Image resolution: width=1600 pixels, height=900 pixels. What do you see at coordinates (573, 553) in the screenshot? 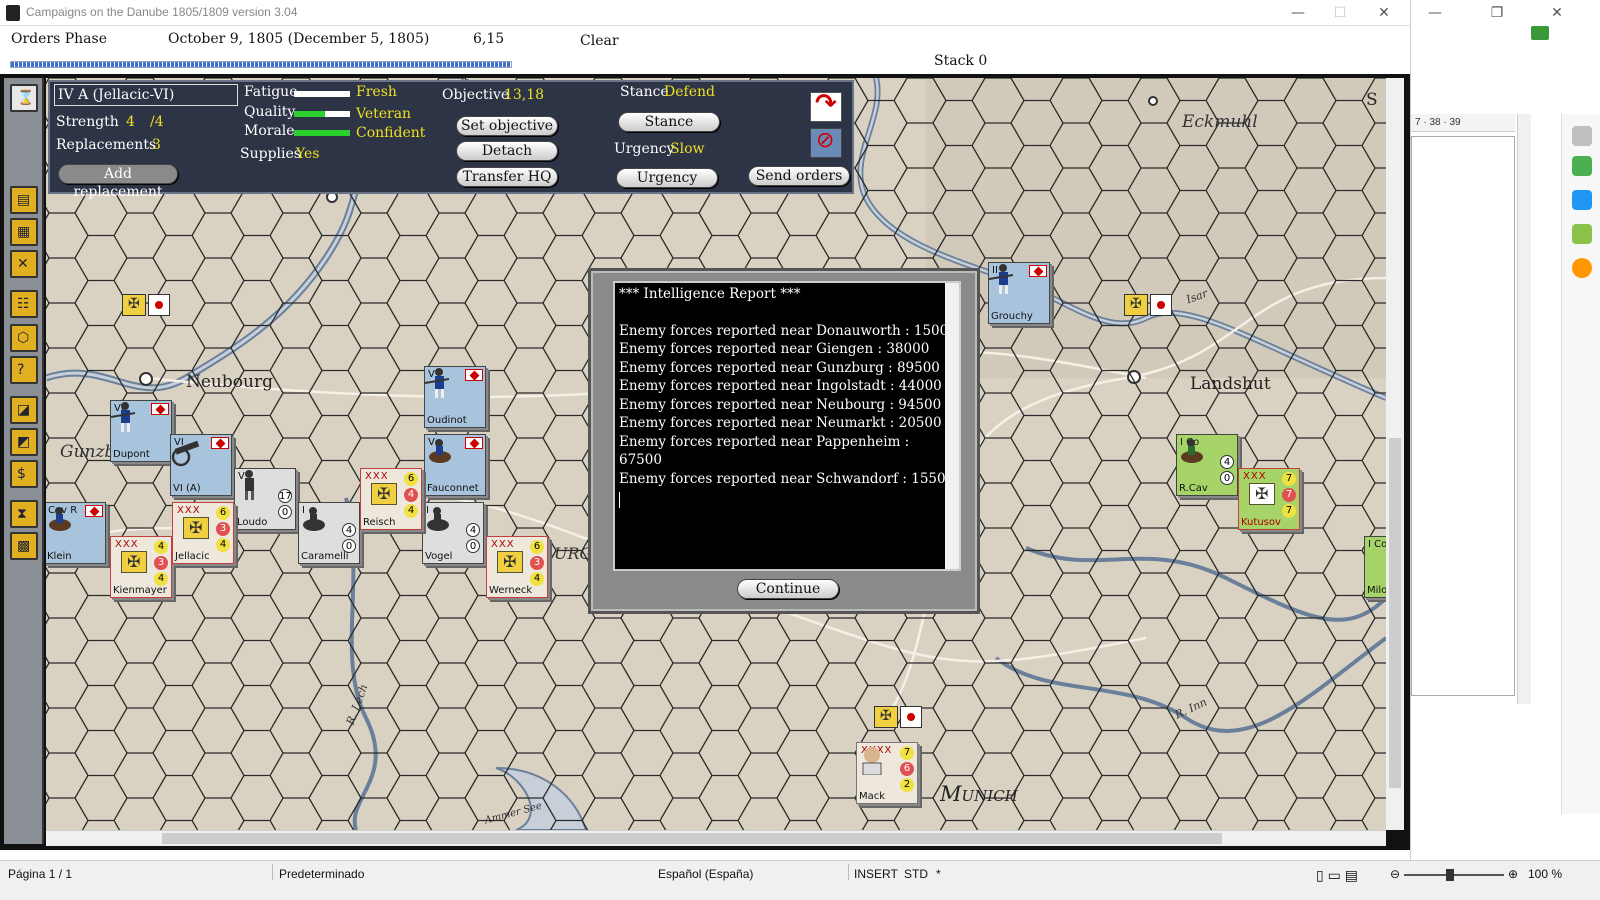
I see `label-urg: URG` at bounding box center [573, 553].